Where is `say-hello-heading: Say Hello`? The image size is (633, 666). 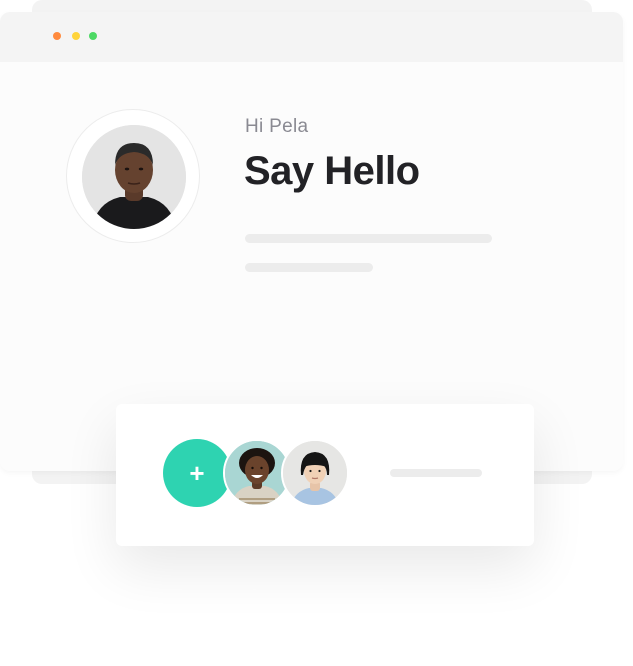
say-hello-heading: Say Hello is located at coordinates (332, 171).